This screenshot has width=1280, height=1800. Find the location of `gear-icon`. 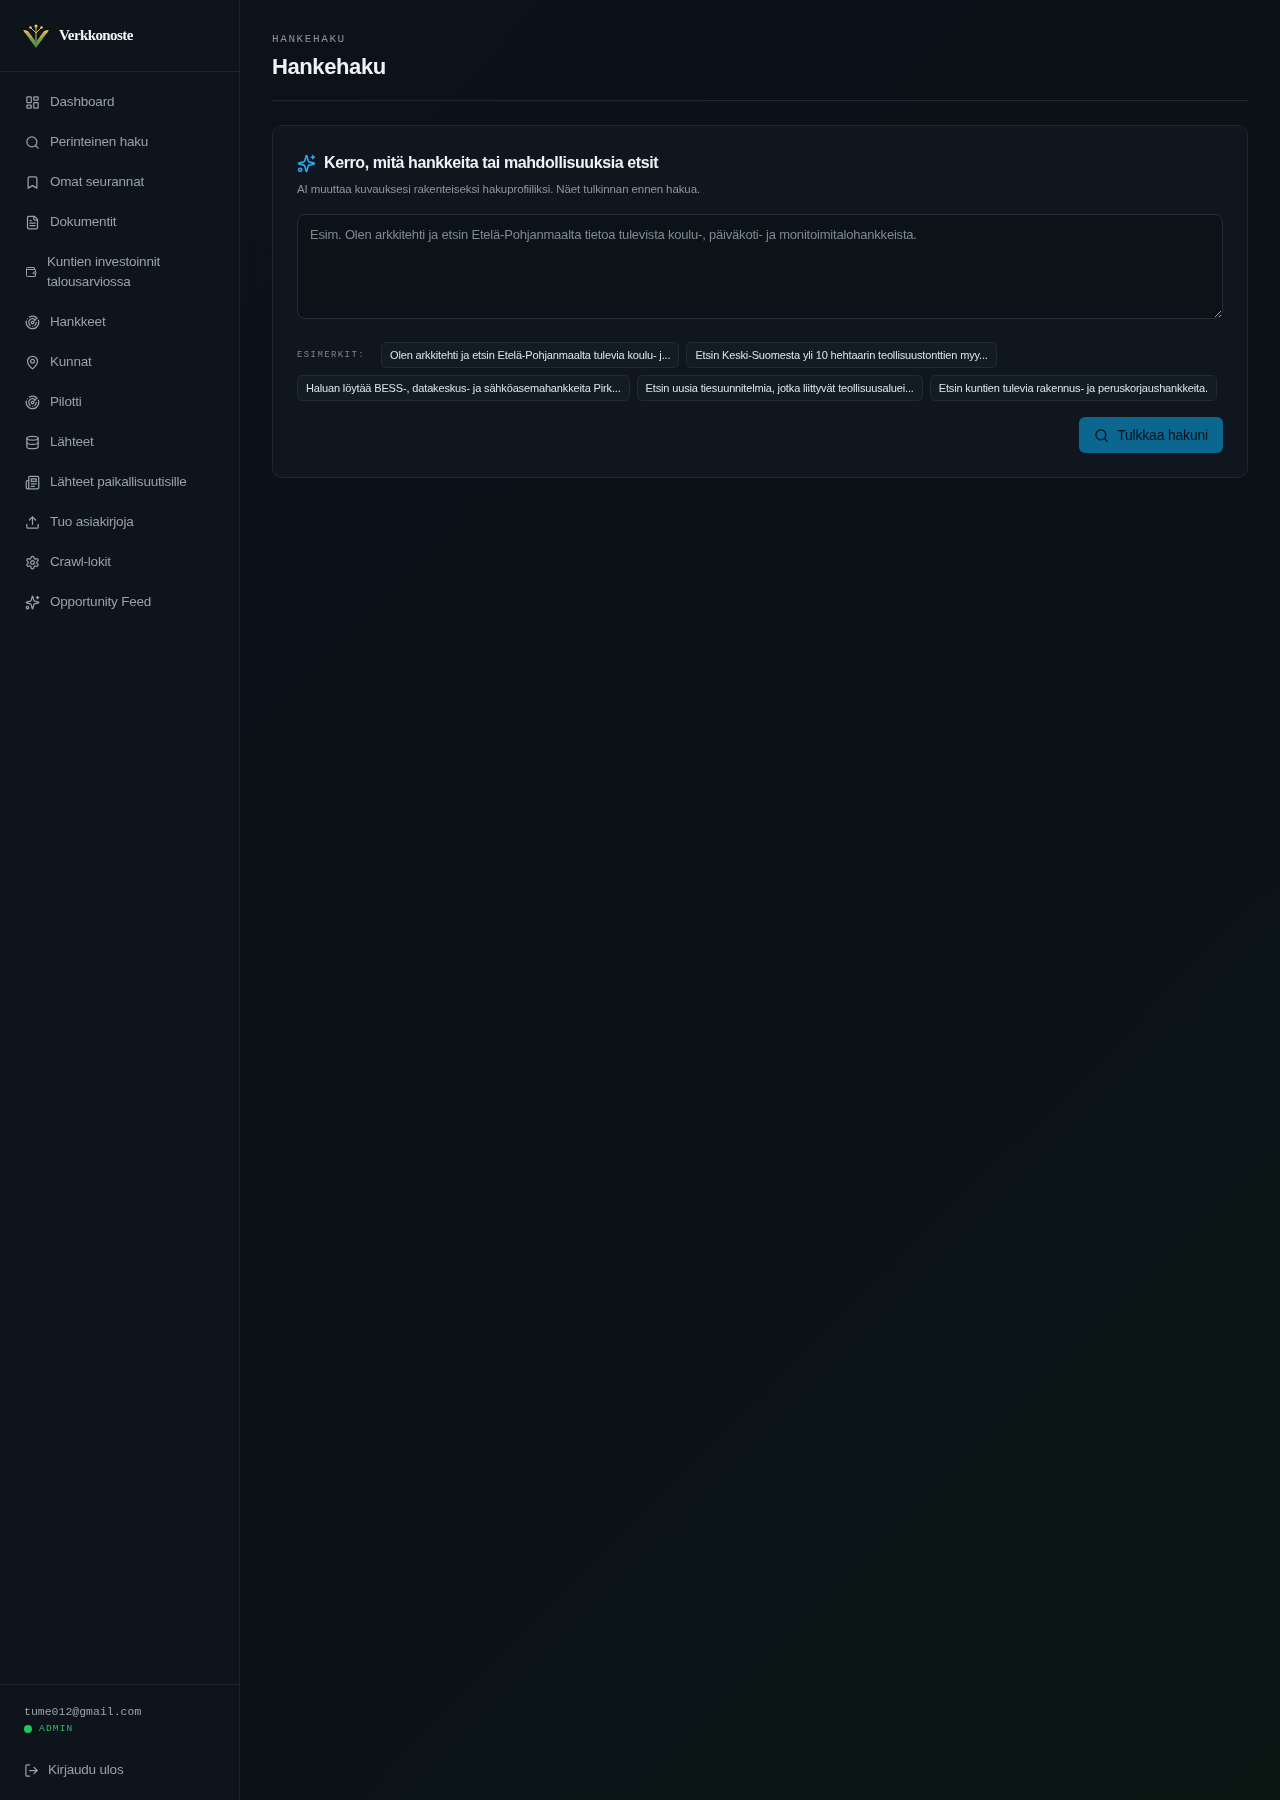

gear-icon is located at coordinates (32, 562).